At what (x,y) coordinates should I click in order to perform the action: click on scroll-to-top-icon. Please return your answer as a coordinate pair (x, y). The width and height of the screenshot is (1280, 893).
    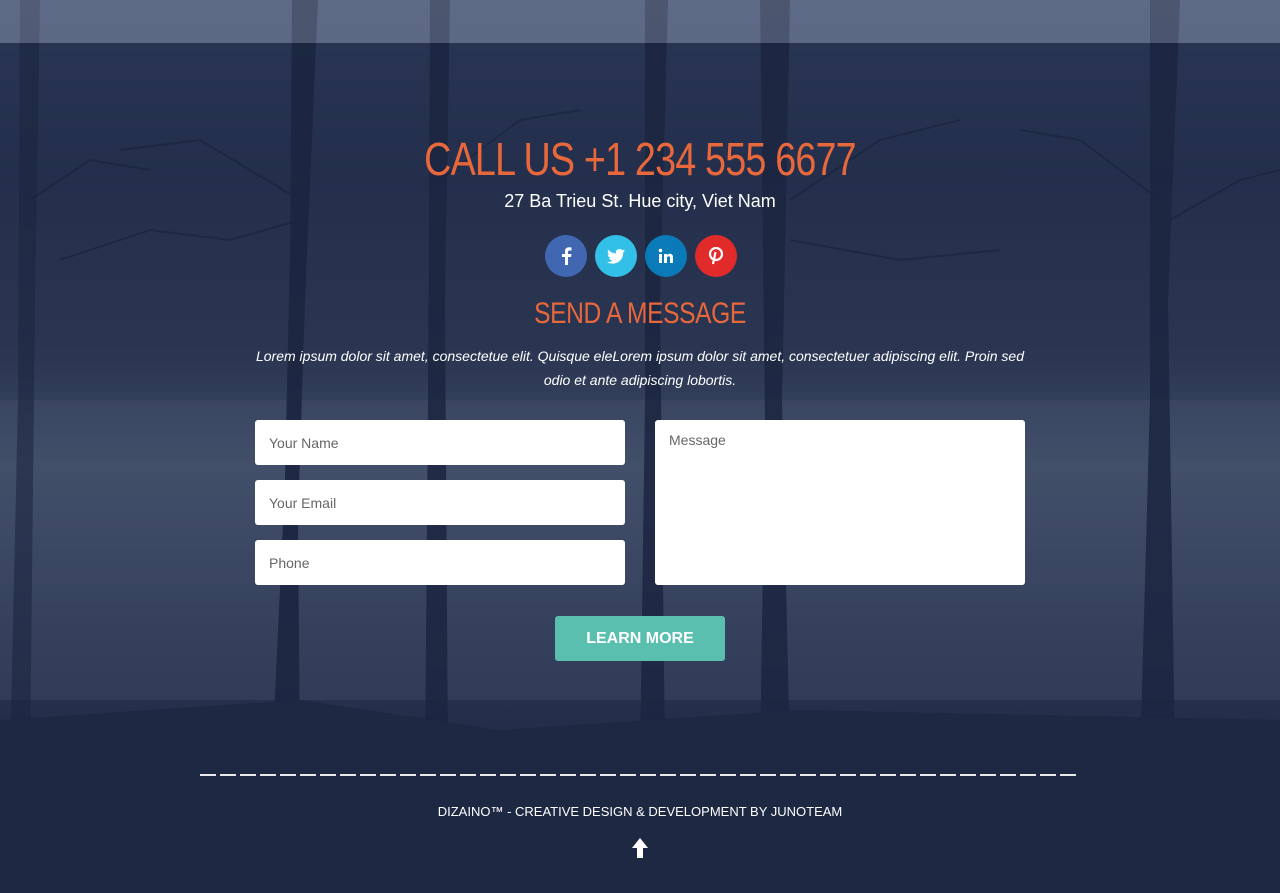
    Looking at the image, I should click on (640, 848).